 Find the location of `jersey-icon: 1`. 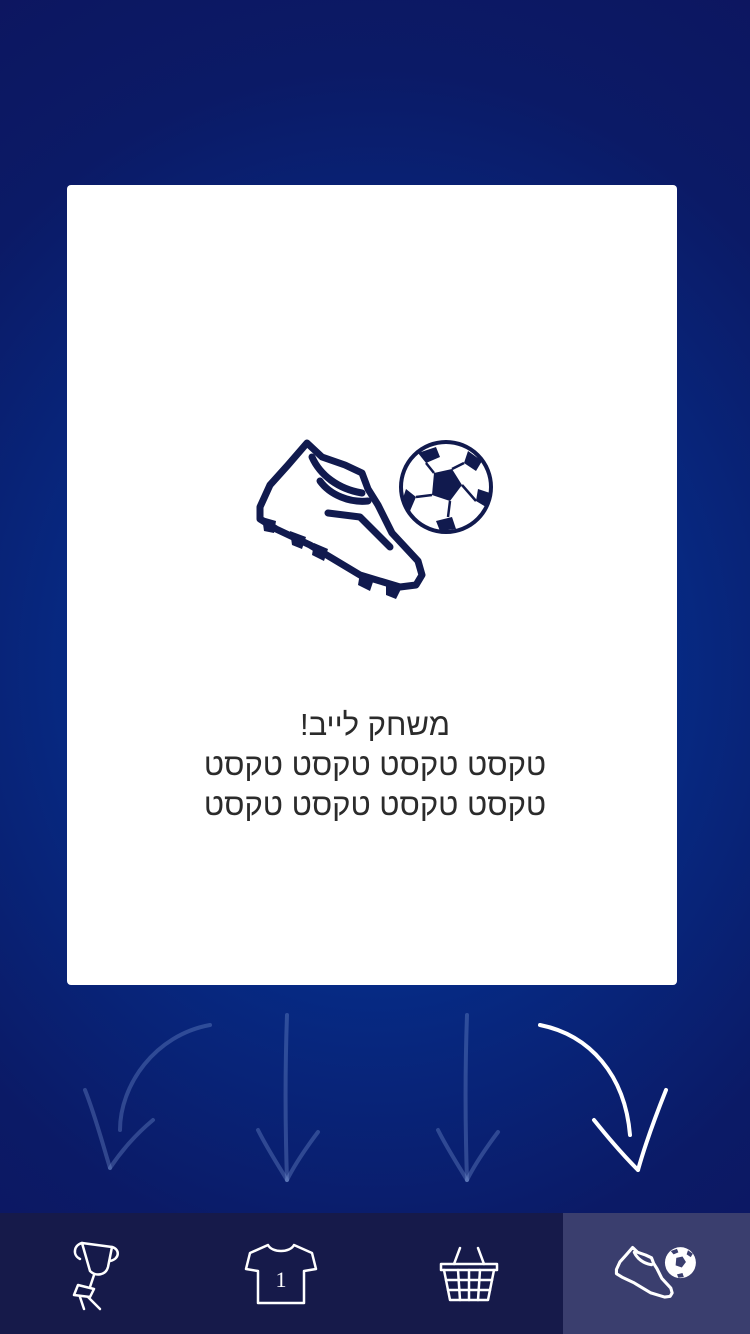

jersey-icon: 1 is located at coordinates (281, 1273).